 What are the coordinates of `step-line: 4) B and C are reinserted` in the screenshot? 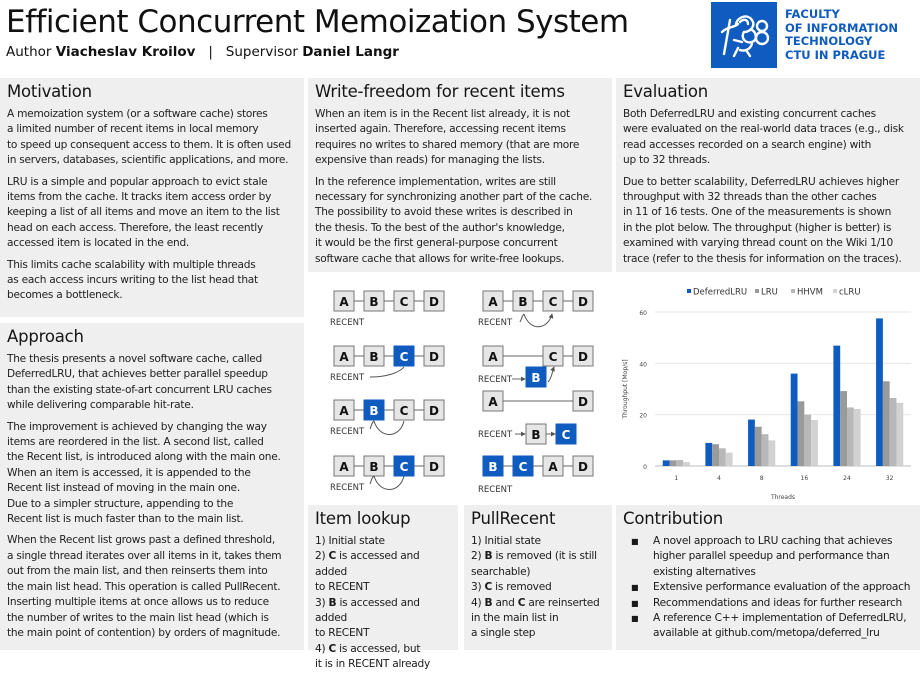 It's located at (535, 602).